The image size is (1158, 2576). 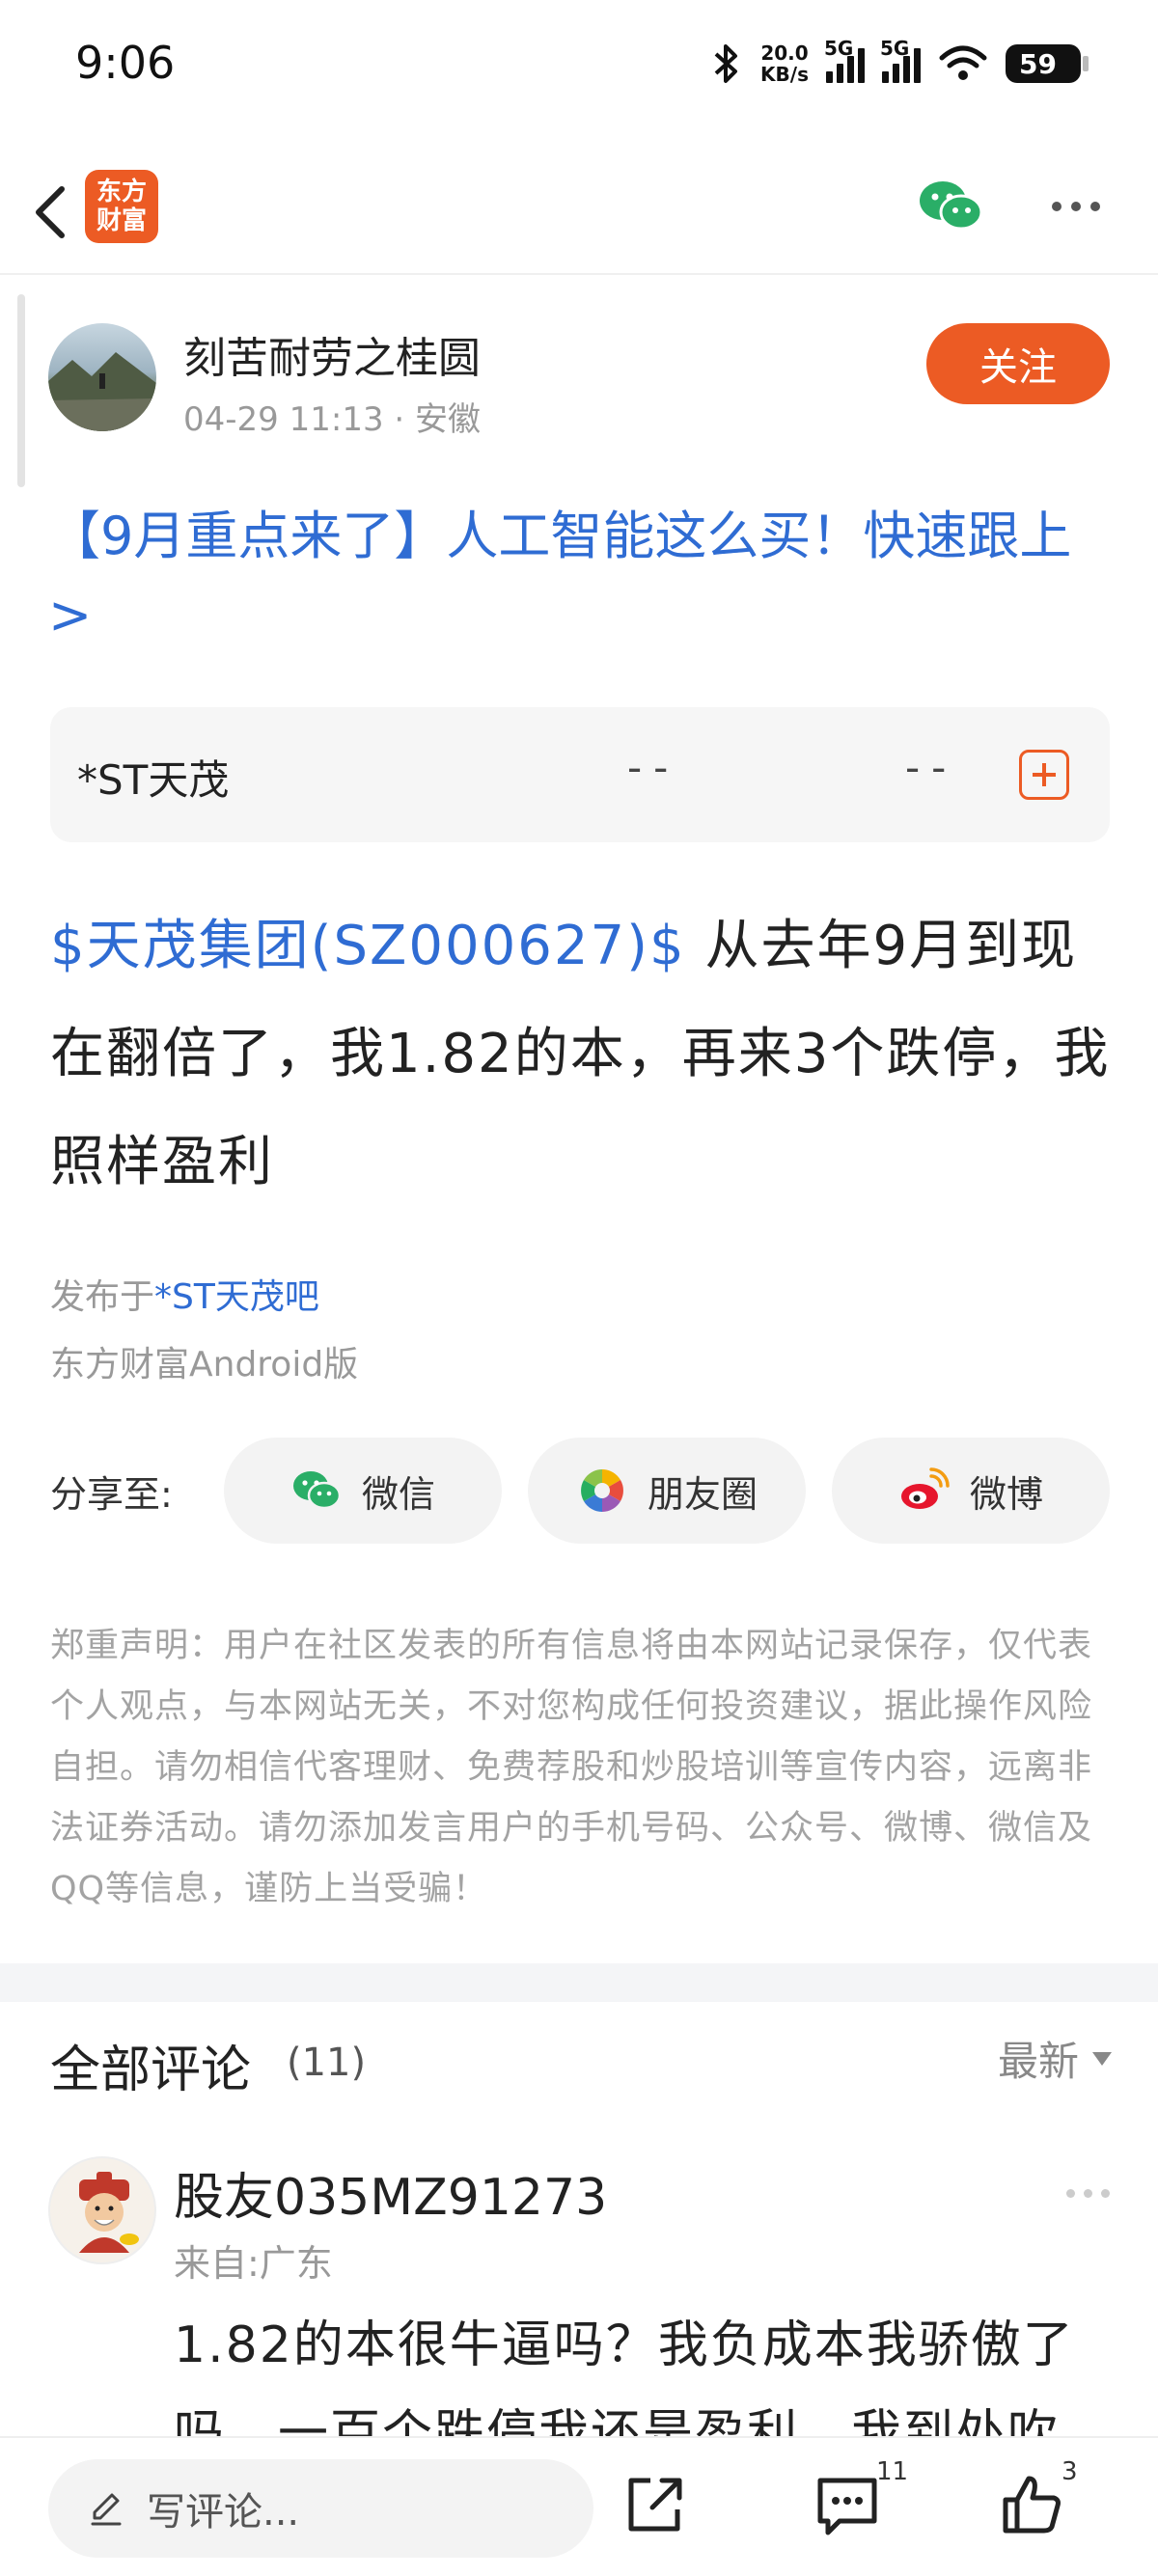 I want to click on bar-link: *ST天茂吧, so click(x=236, y=1297).